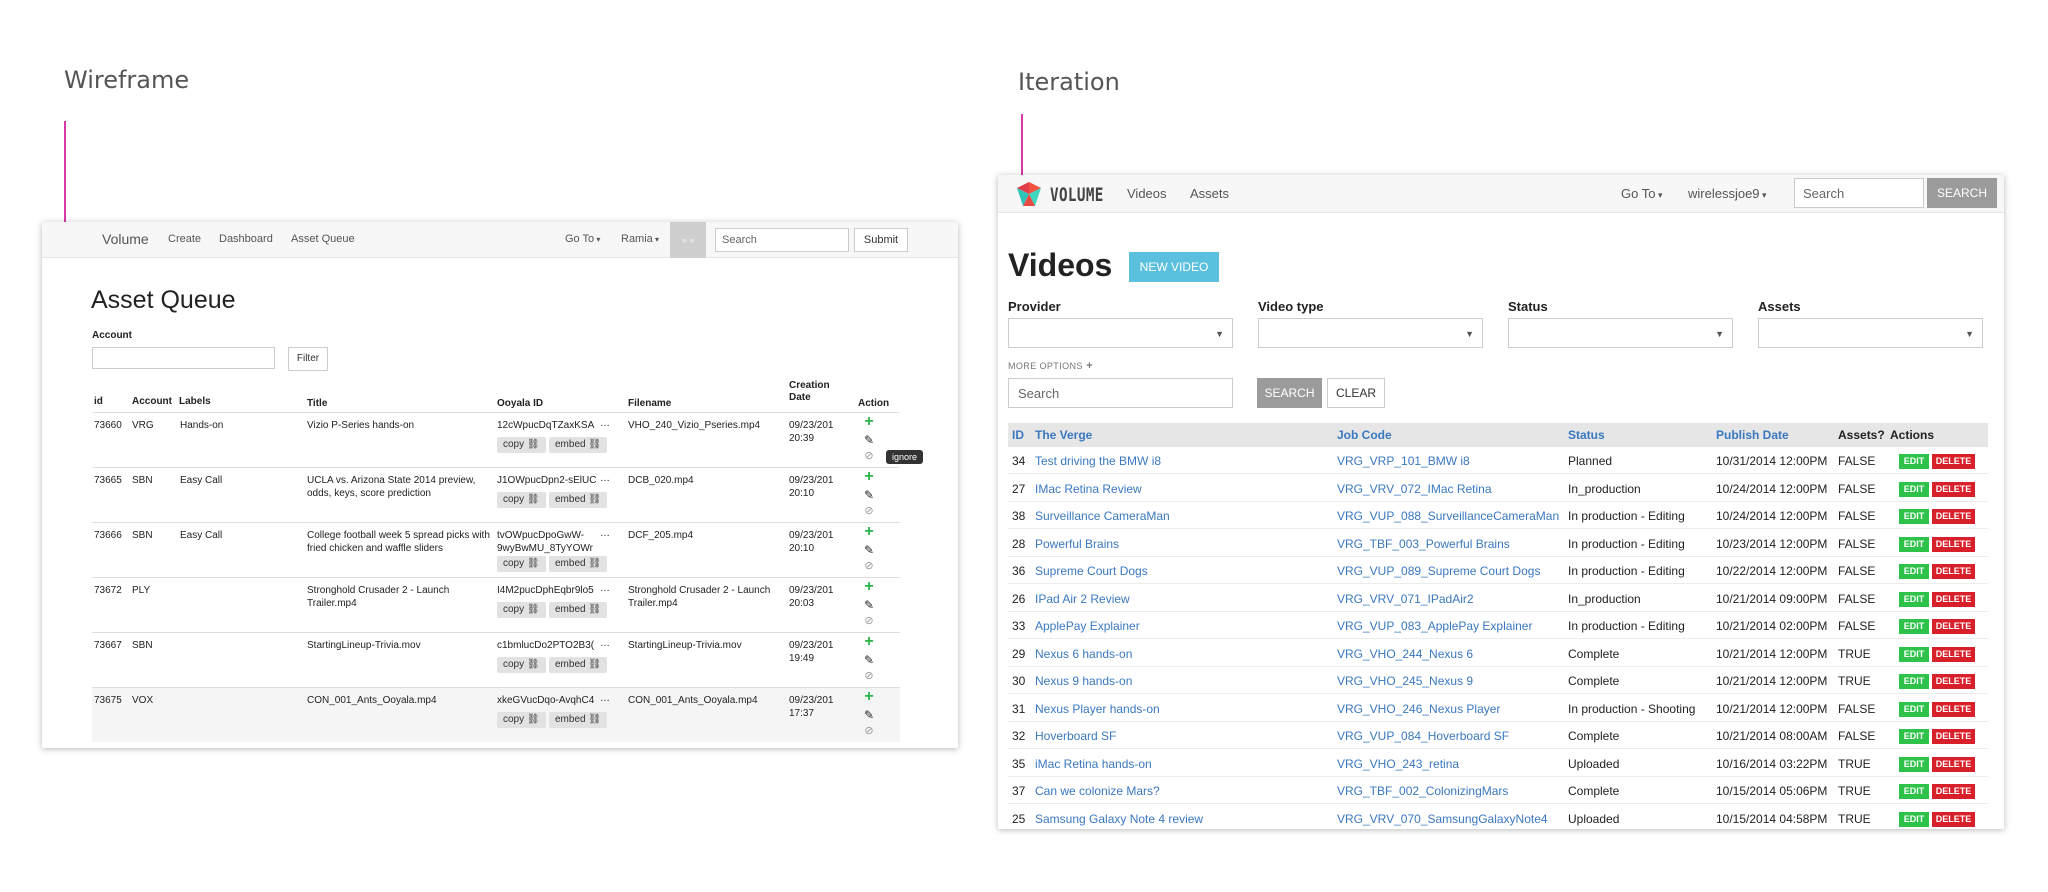 The width and height of the screenshot is (2048, 892). I want to click on nav-link-asset-queue: Asset Queue, so click(323, 239).